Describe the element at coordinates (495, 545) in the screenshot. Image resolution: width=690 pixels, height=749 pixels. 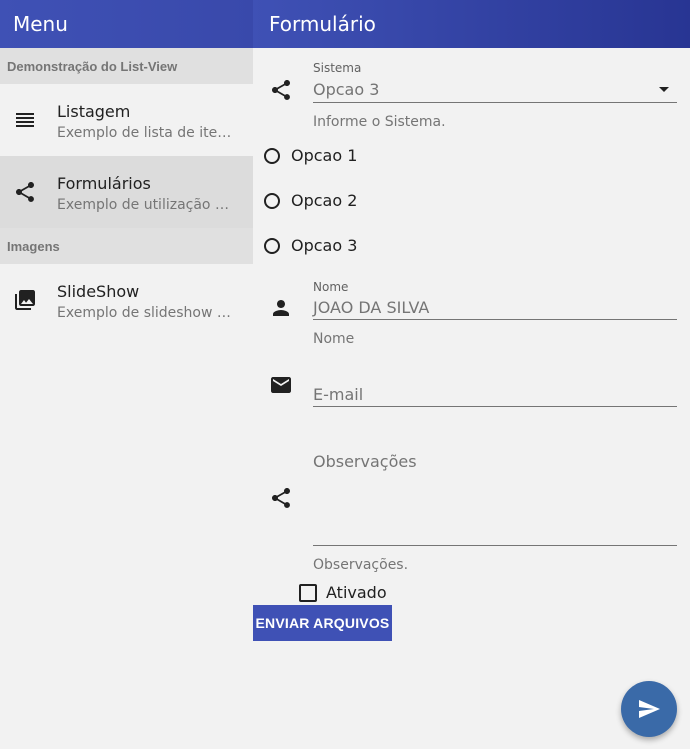
I see `observacoes-underline` at that location.